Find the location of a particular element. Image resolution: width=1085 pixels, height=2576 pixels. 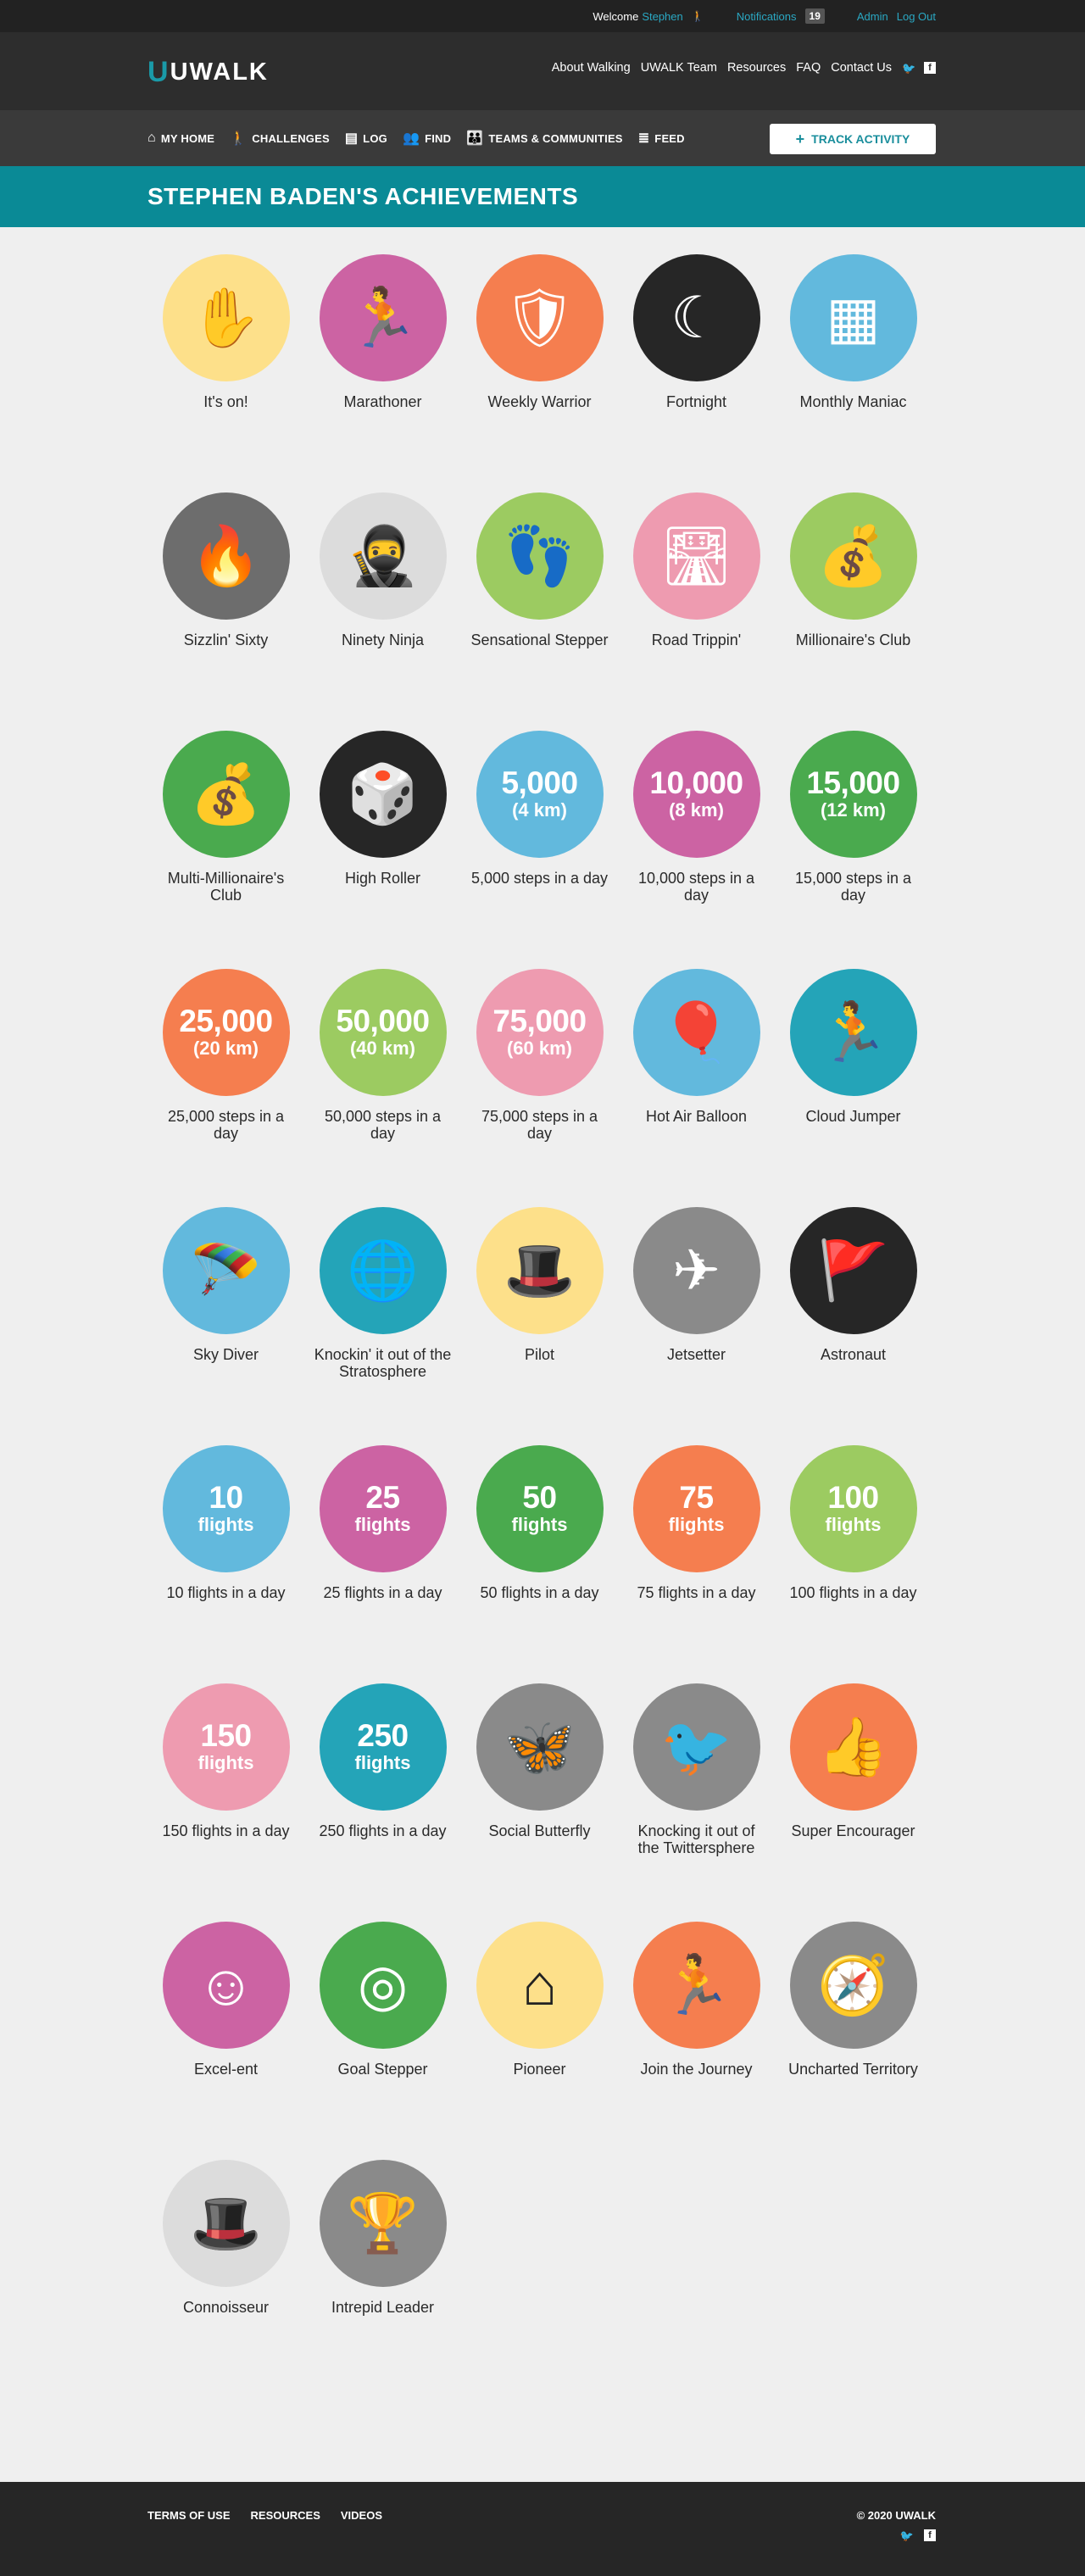

achievement-badge: ☺ Excel-ent is located at coordinates (225, 2000).